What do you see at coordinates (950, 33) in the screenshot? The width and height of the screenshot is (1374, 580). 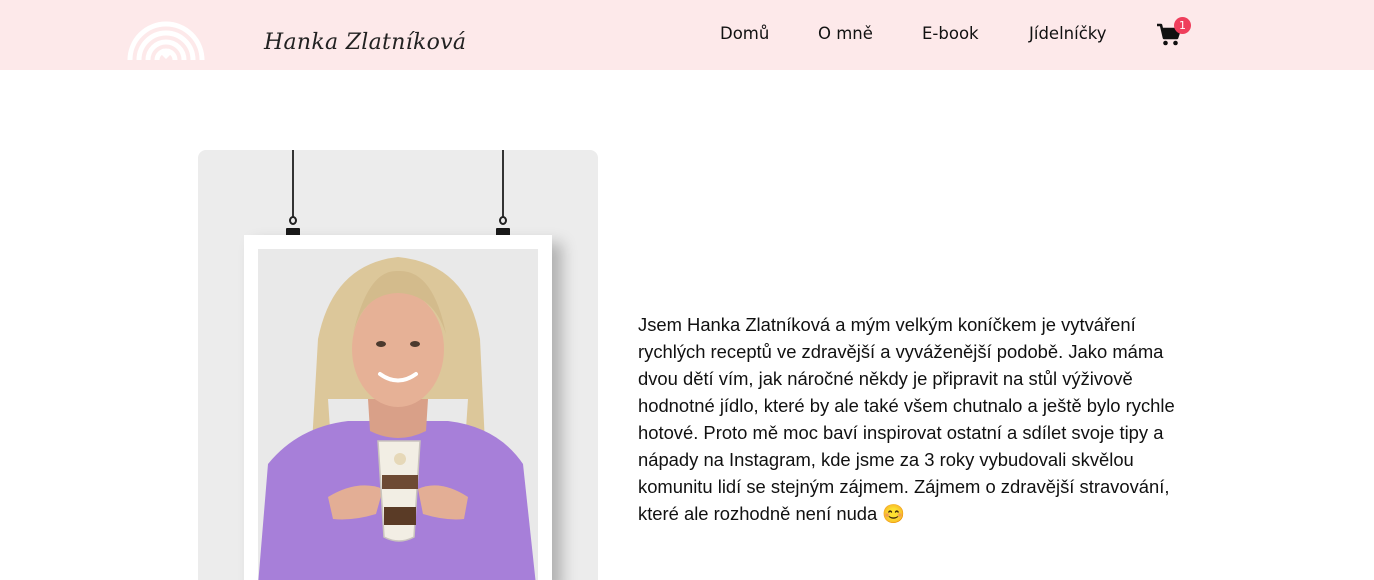 I see `nav-link-ebook: E-book` at bounding box center [950, 33].